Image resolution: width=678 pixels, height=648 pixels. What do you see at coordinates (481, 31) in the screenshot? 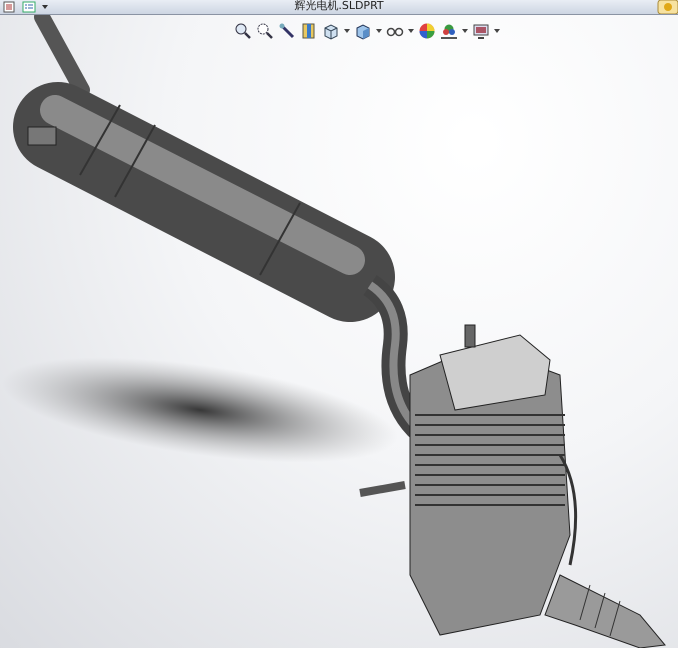
I see `monitor-icon` at bounding box center [481, 31].